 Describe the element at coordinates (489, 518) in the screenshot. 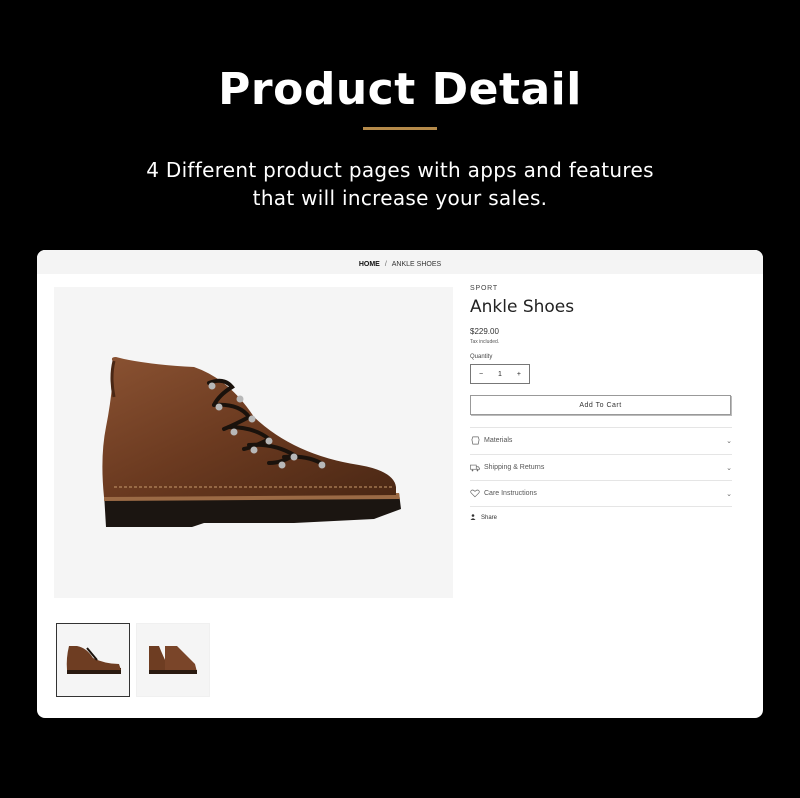

I see `share-label: Share` at that location.